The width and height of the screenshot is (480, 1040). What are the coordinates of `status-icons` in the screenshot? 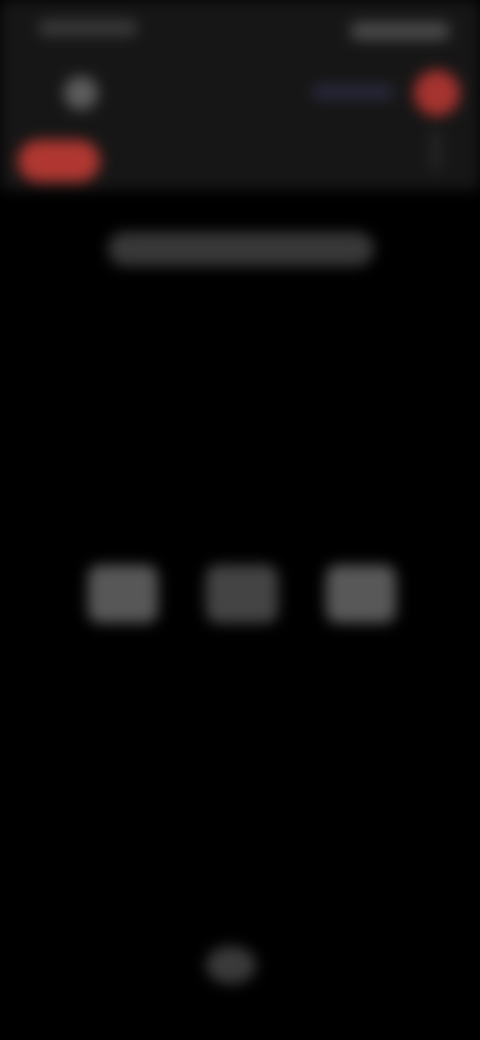 It's located at (400, 31).